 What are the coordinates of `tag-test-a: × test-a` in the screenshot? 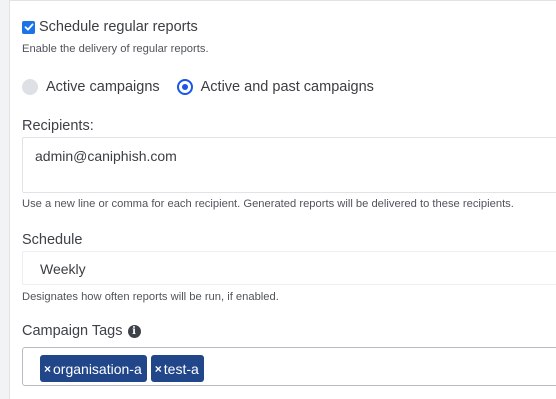 It's located at (177, 368).